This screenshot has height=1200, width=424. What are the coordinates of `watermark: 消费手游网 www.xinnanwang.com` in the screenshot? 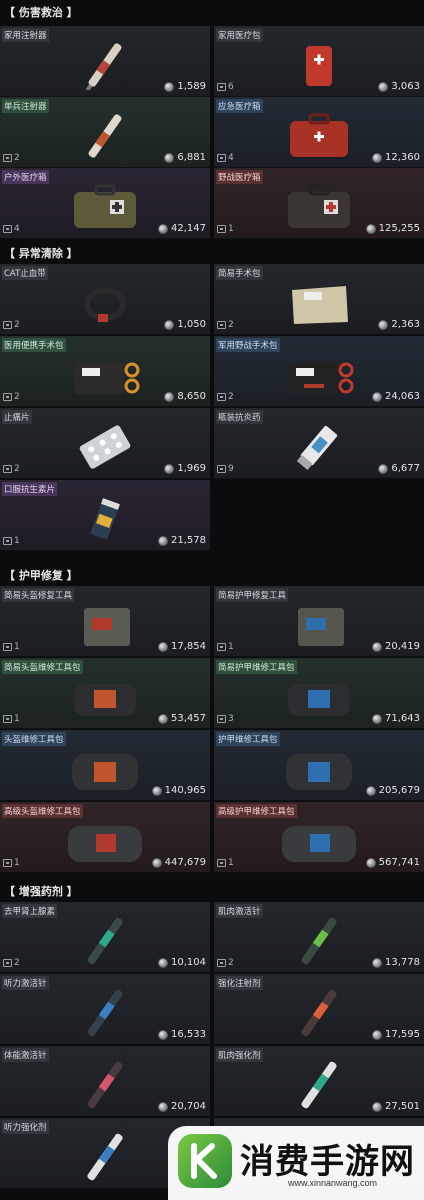 It's located at (296, 1163).